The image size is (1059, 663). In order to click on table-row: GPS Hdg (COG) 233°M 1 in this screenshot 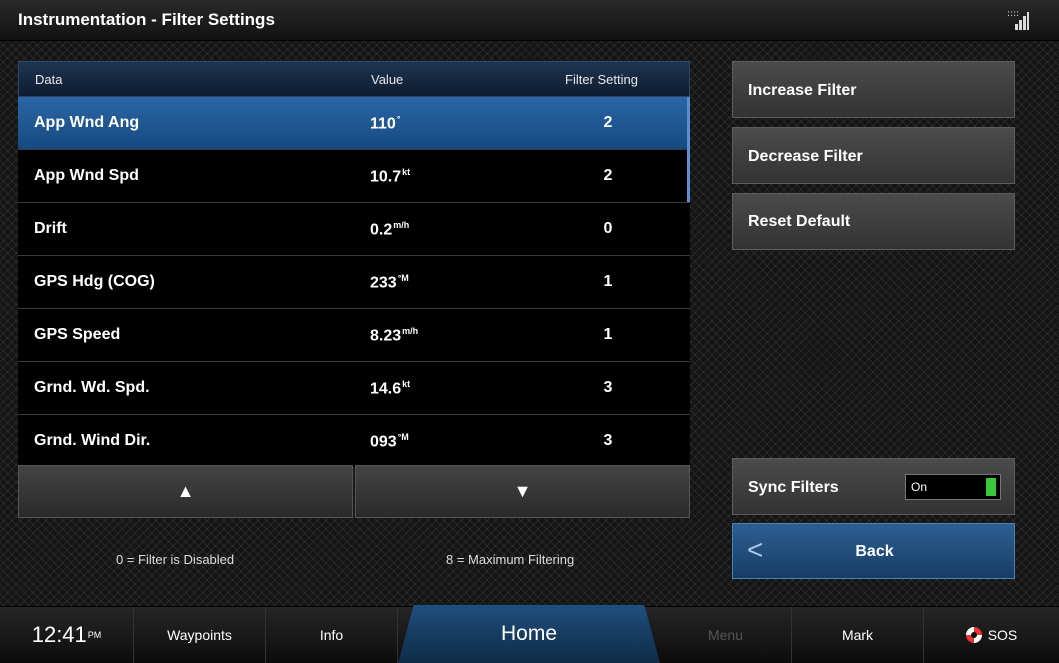, I will do `click(354, 282)`.